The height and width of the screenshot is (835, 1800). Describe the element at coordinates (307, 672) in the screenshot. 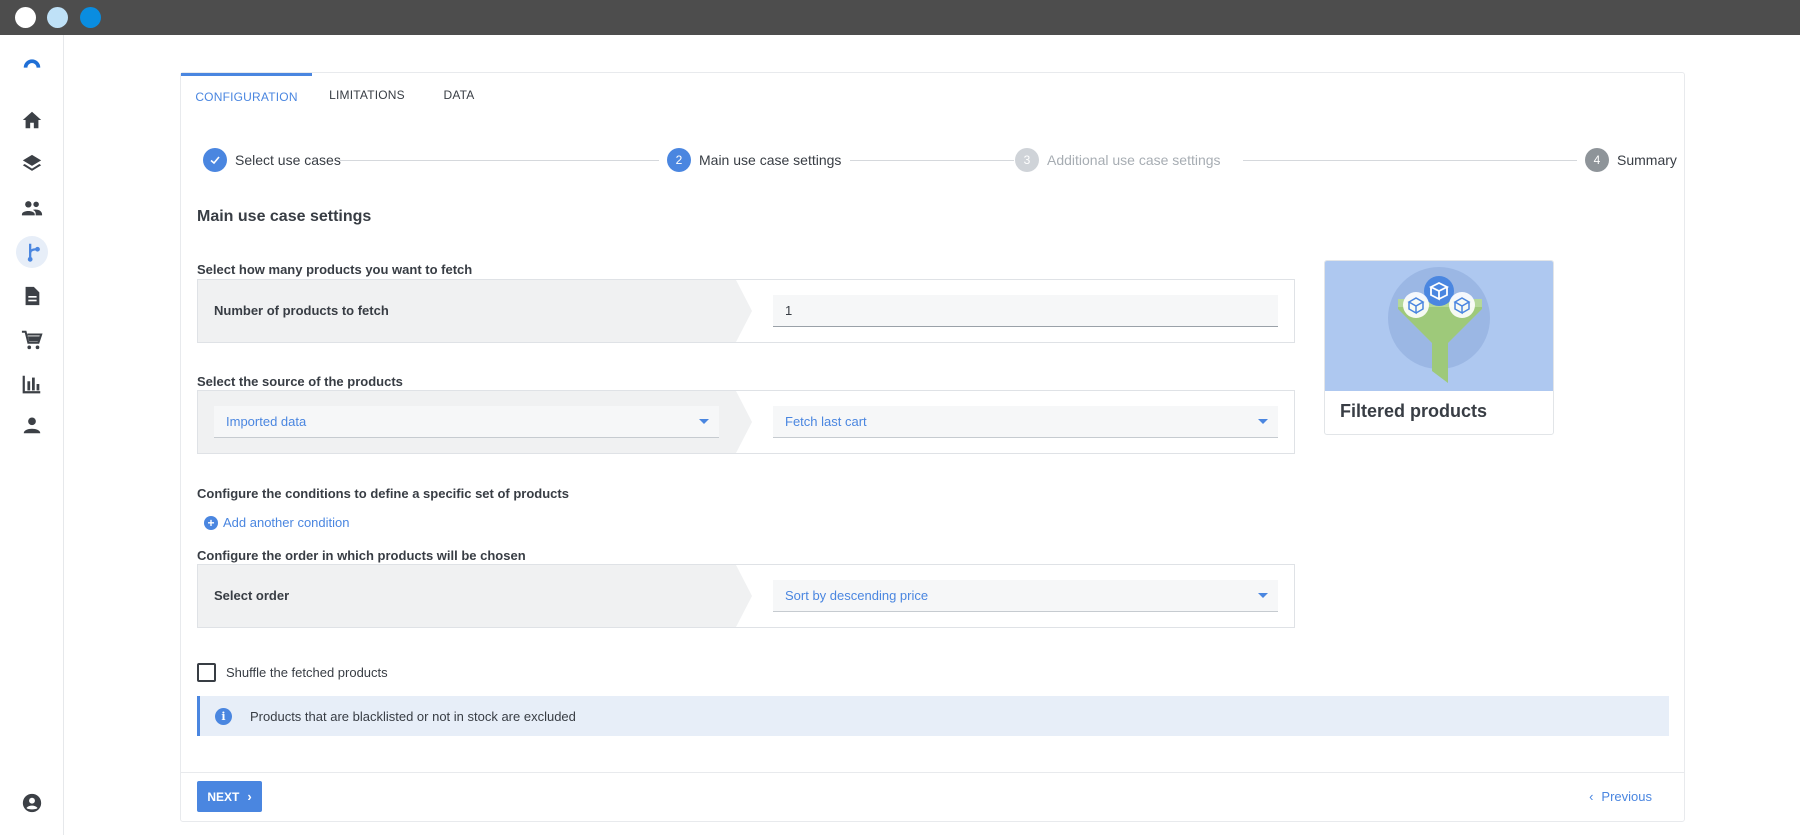

I see `shuffle-label: Shuffle the fetched products` at that location.